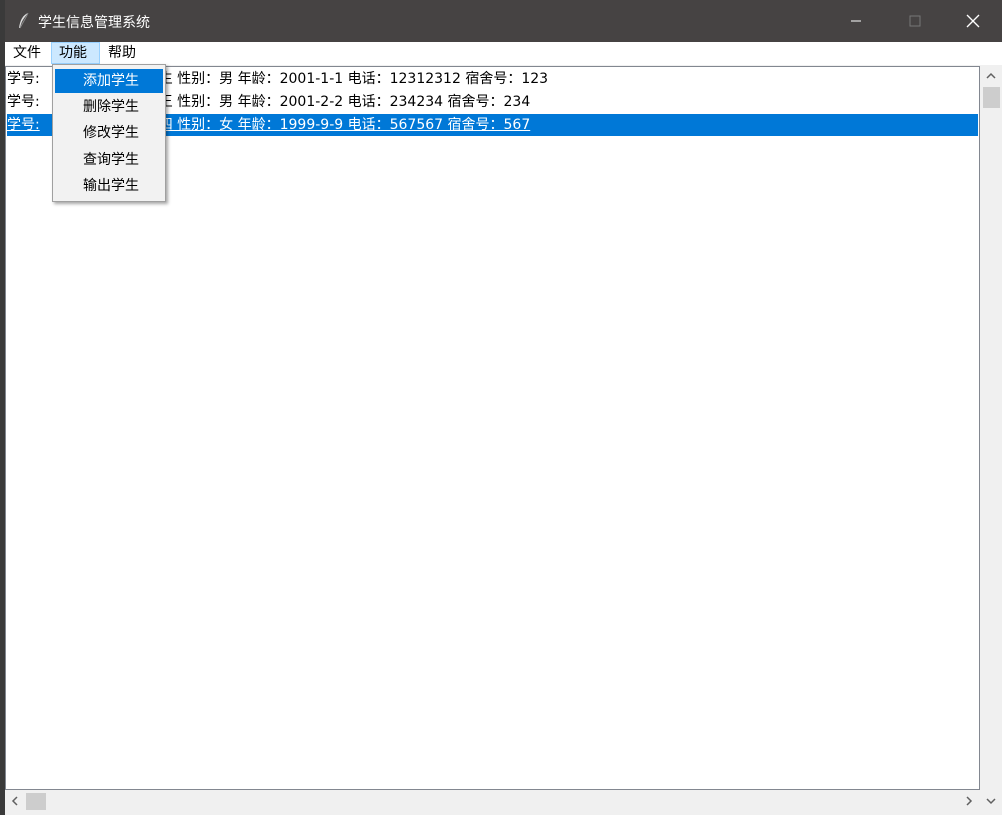 The image size is (1002, 815). I want to click on chevron-up-icon, so click(991, 75).